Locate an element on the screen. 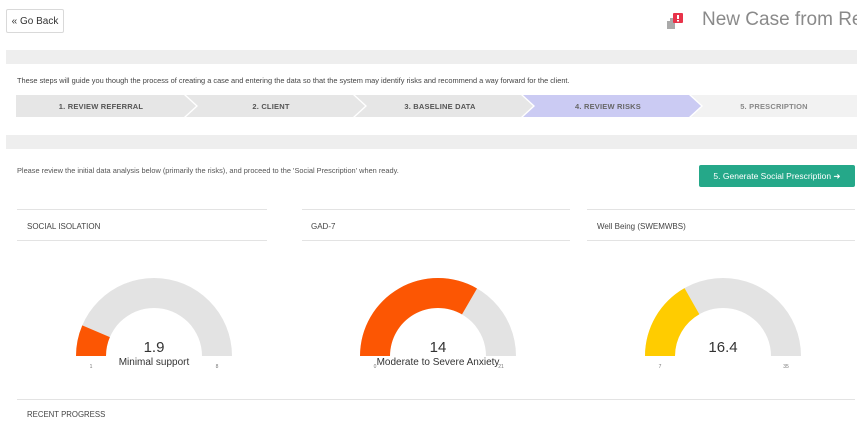  step-client: 2. CLIENT is located at coordinates (271, 106).